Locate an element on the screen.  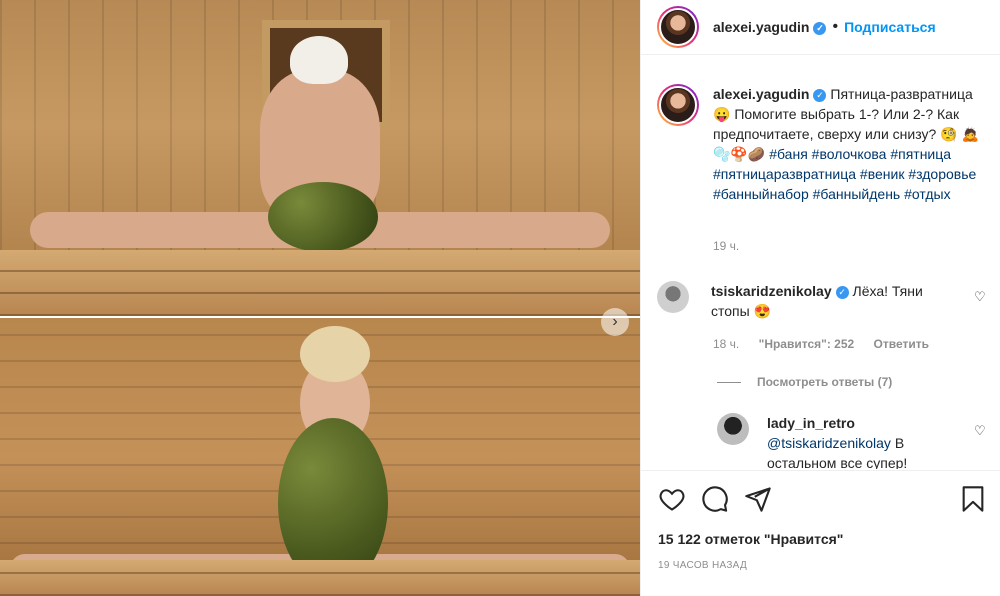
caption-line: Пятница-развратница is located at coordinates (901, 94).